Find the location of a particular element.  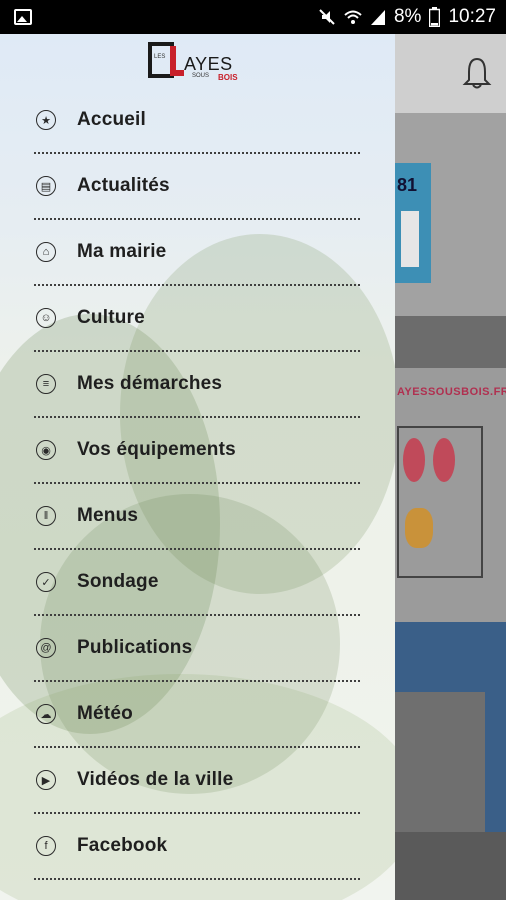

town-hall-icon: ⌂ is located at coordinates (46, 252).